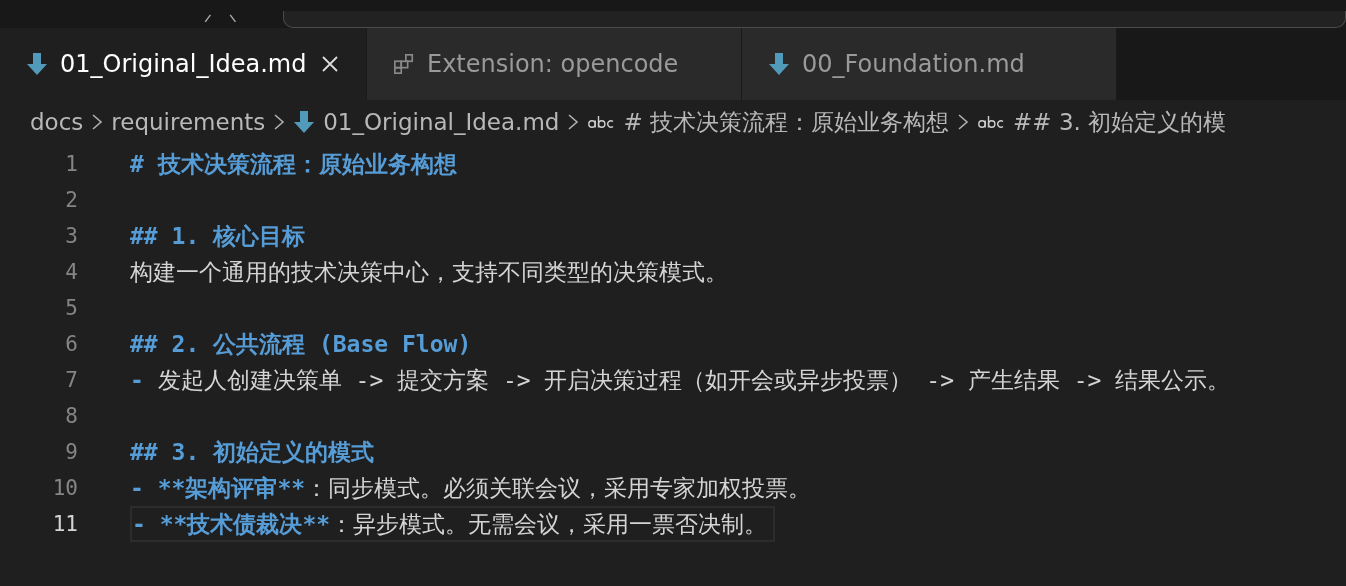  What do you see at coordinates (64, 488) in the screenshot?
I see `line-number: 10` at bounding box center [64, 488].